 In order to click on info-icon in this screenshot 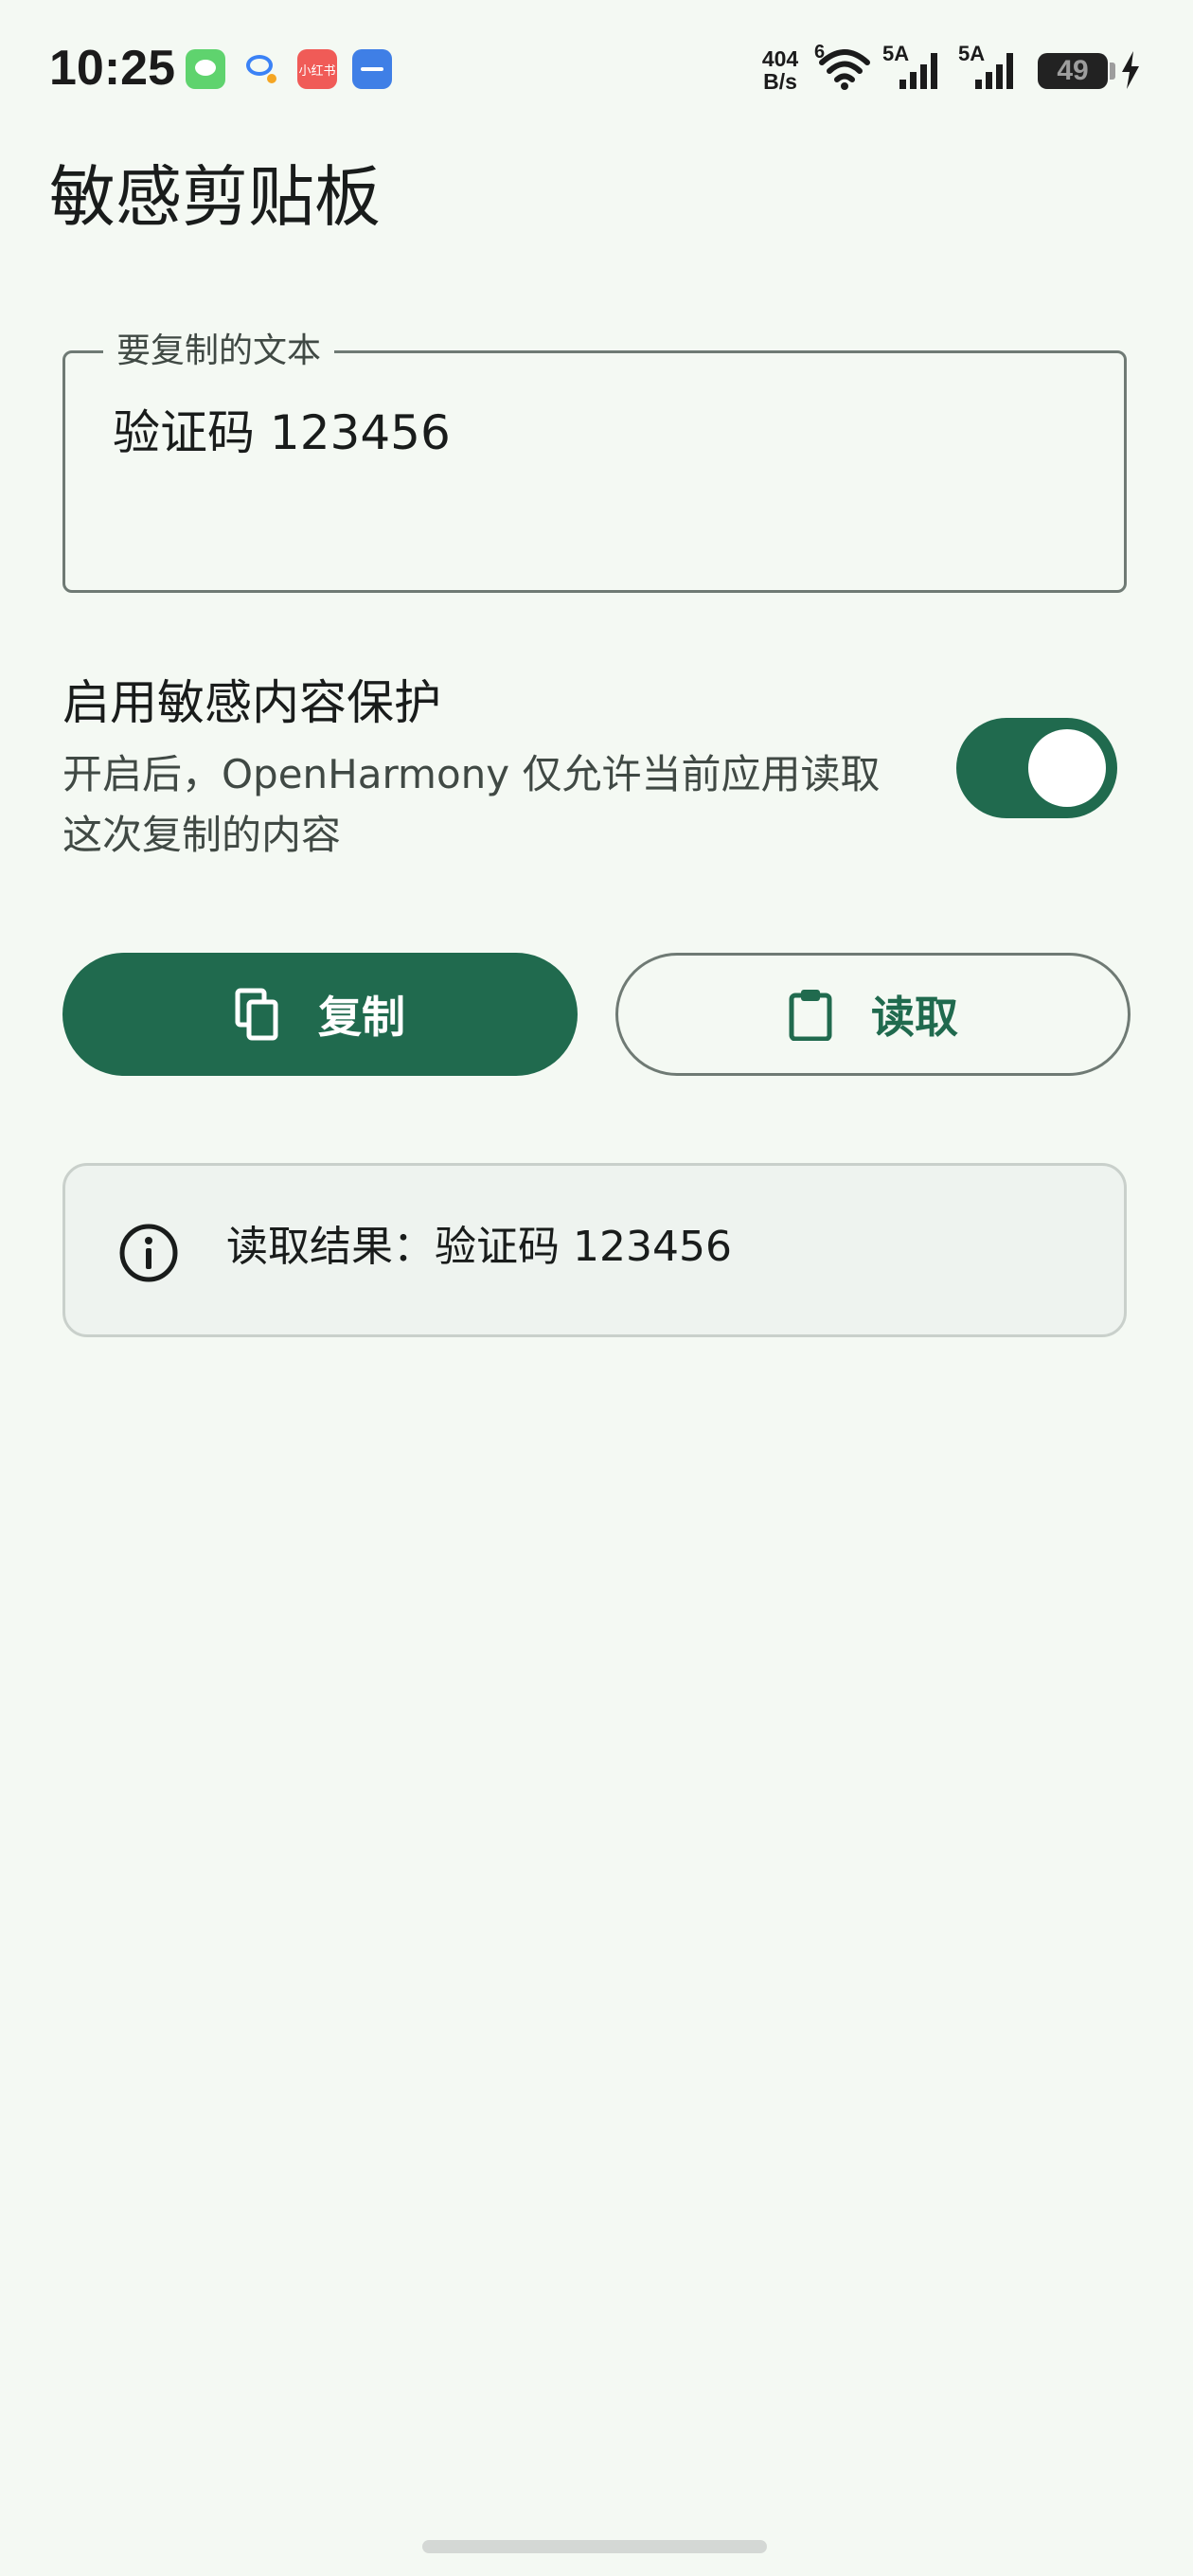, I will do `click(148, 1253)`.